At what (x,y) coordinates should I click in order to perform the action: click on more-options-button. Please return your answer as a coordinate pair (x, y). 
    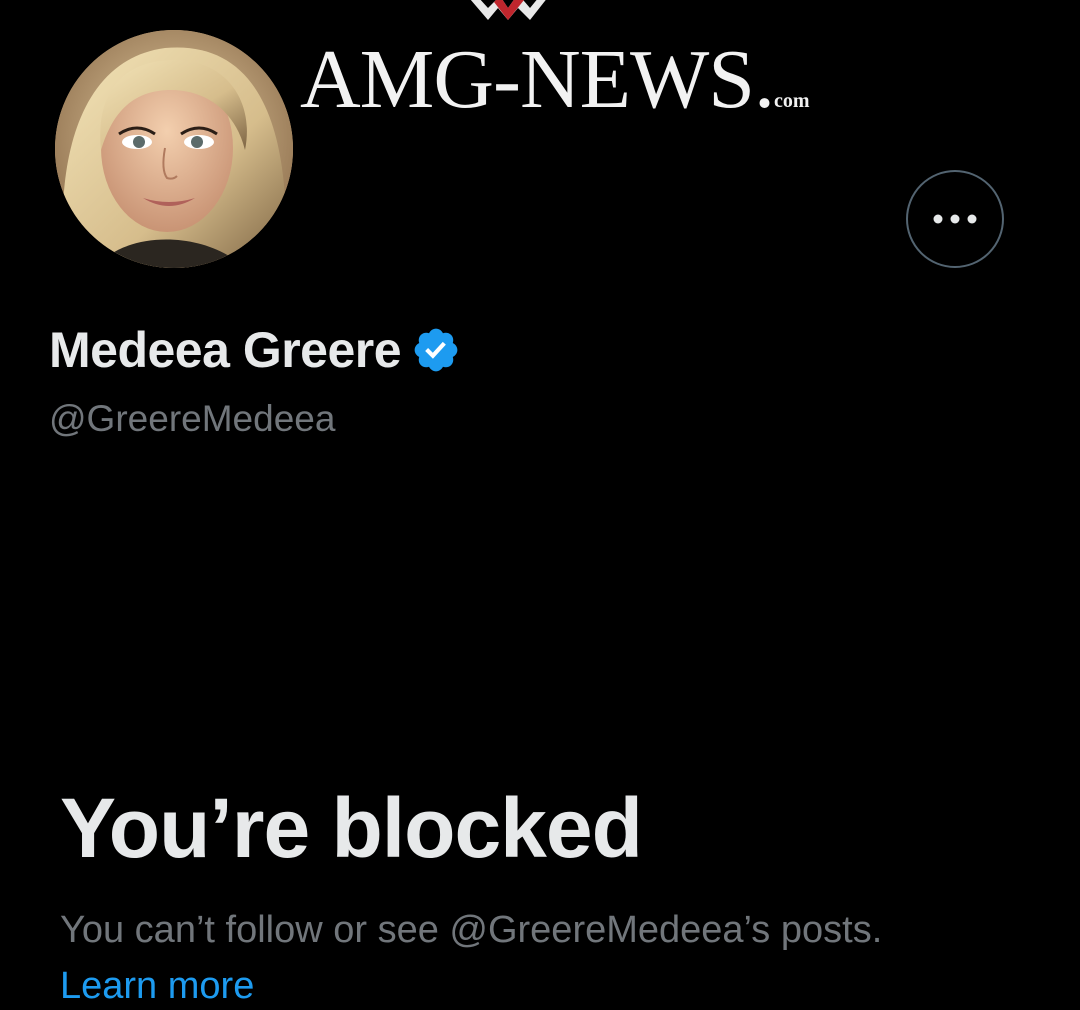
    Looking at the image, I should click on (955, 219).